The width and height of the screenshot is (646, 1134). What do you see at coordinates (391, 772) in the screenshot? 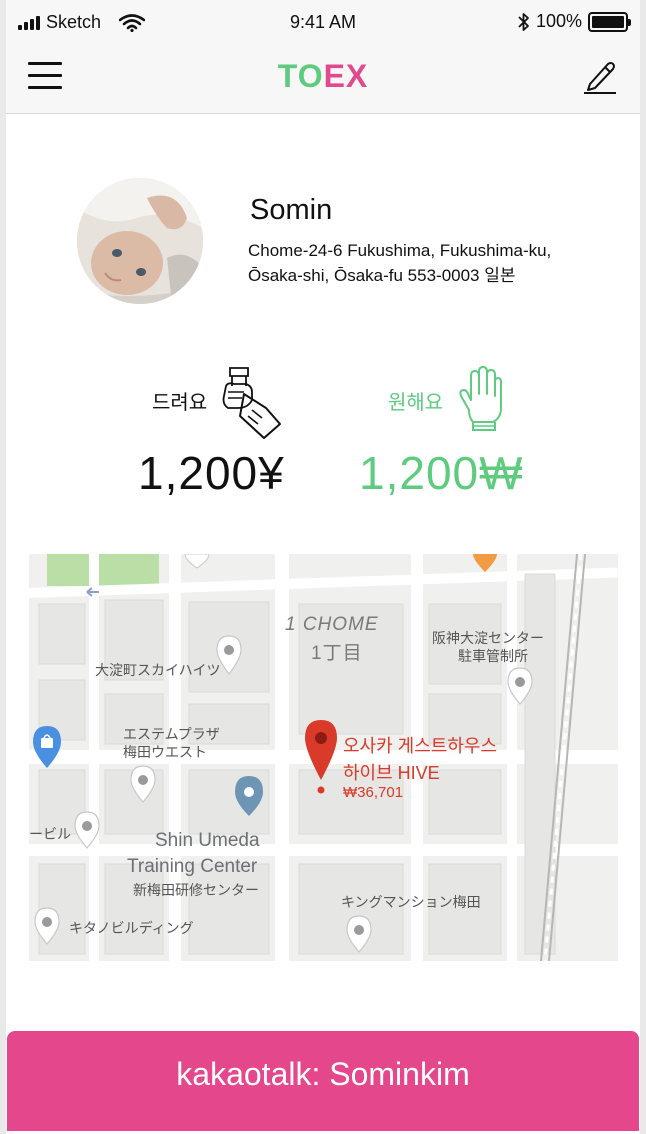
I see `map-place-name-2: 하이브 HIVE` at bounding box center [391, 772].